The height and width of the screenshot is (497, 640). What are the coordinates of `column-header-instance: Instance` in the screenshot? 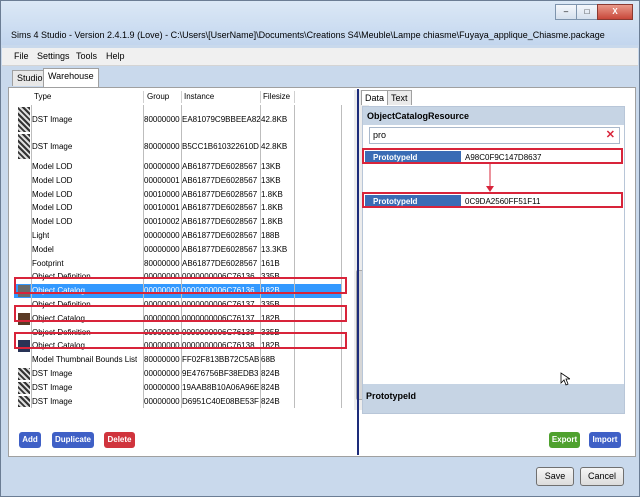 It's located at (199, 97).